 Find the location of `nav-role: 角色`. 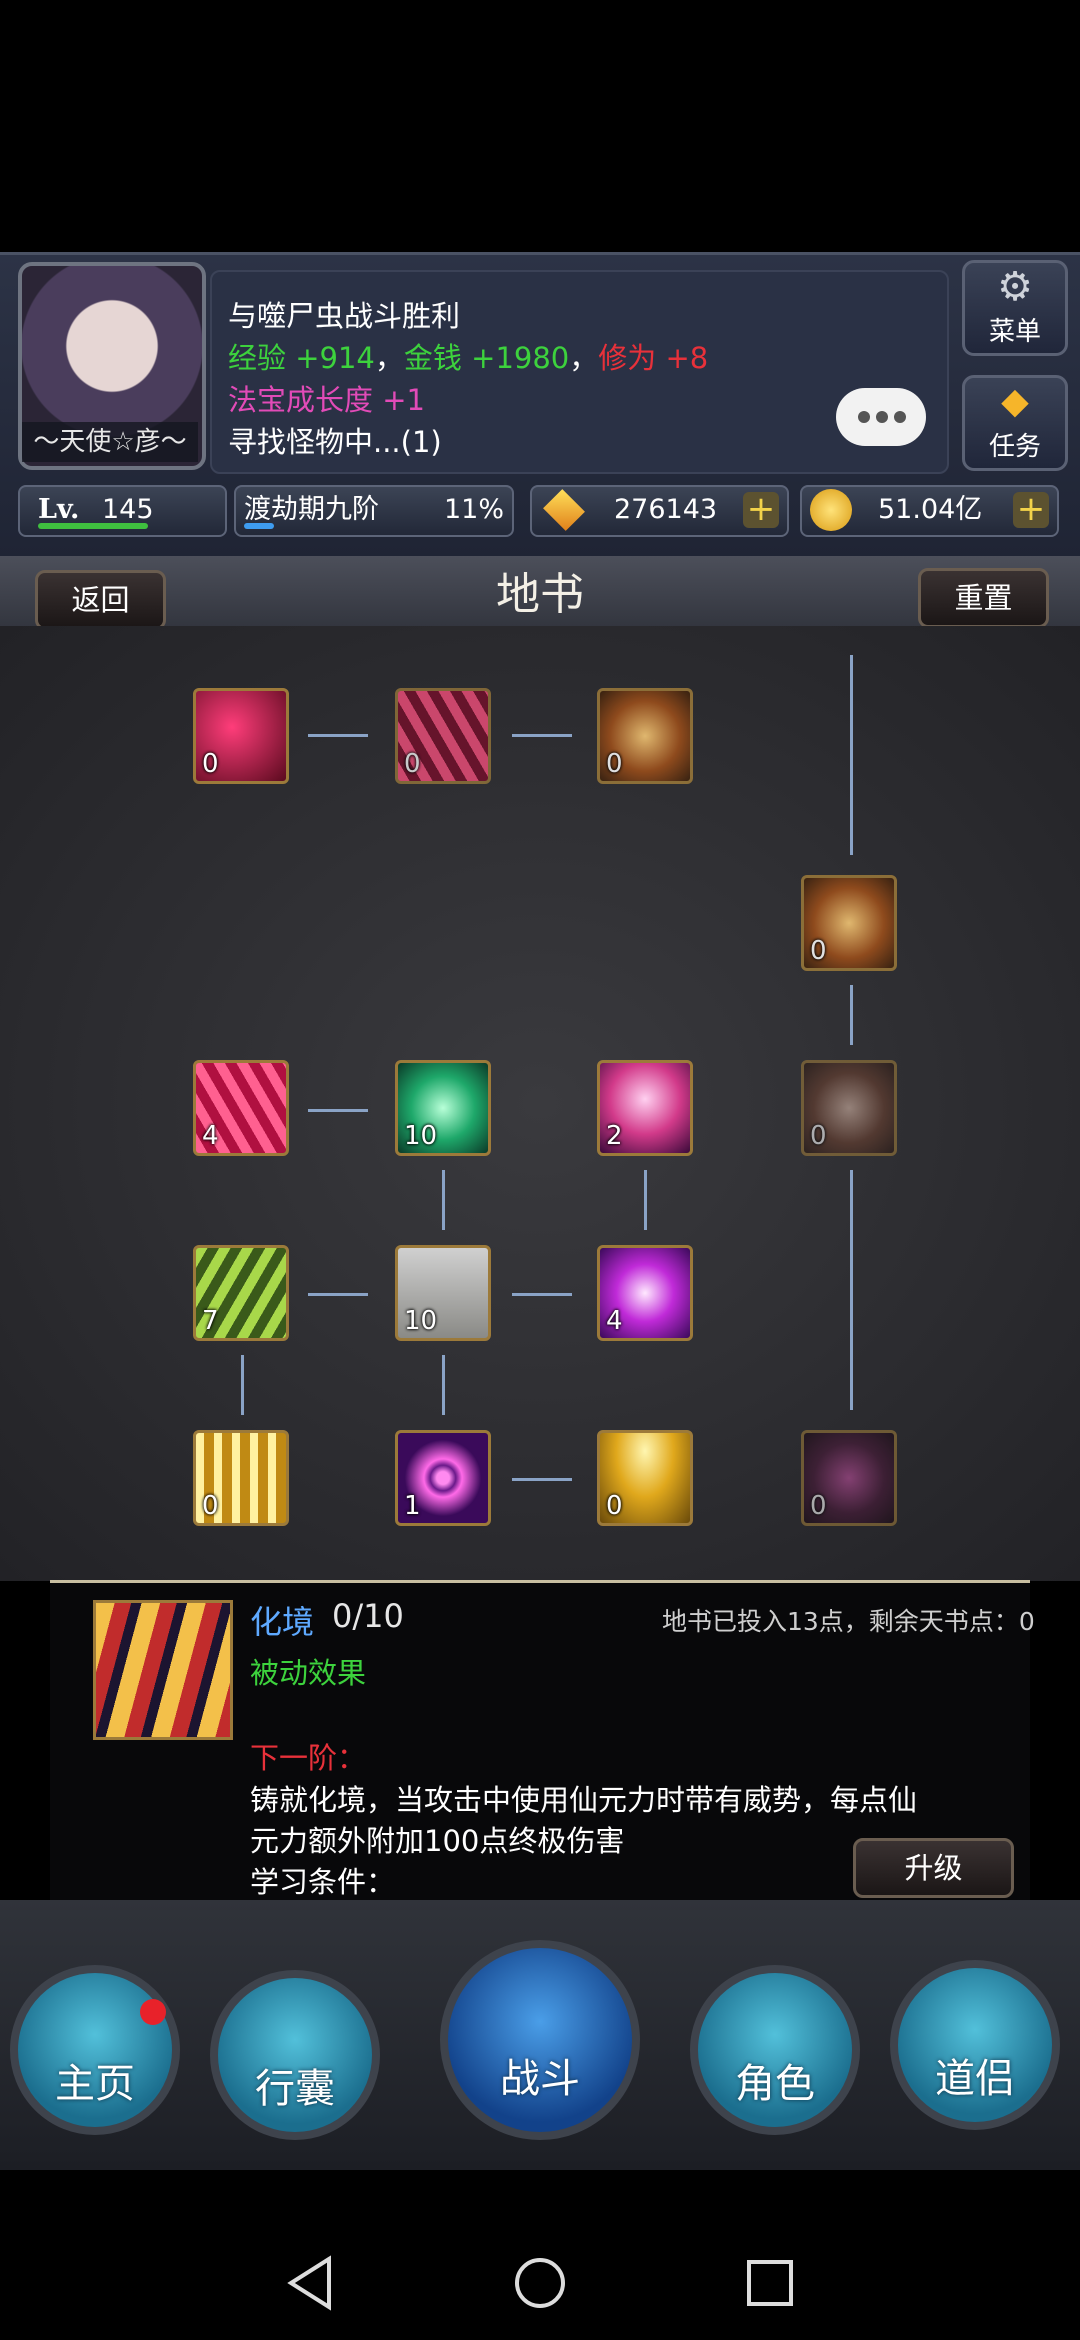

nav-role: 角色 is located at coordinates (775, 2050).